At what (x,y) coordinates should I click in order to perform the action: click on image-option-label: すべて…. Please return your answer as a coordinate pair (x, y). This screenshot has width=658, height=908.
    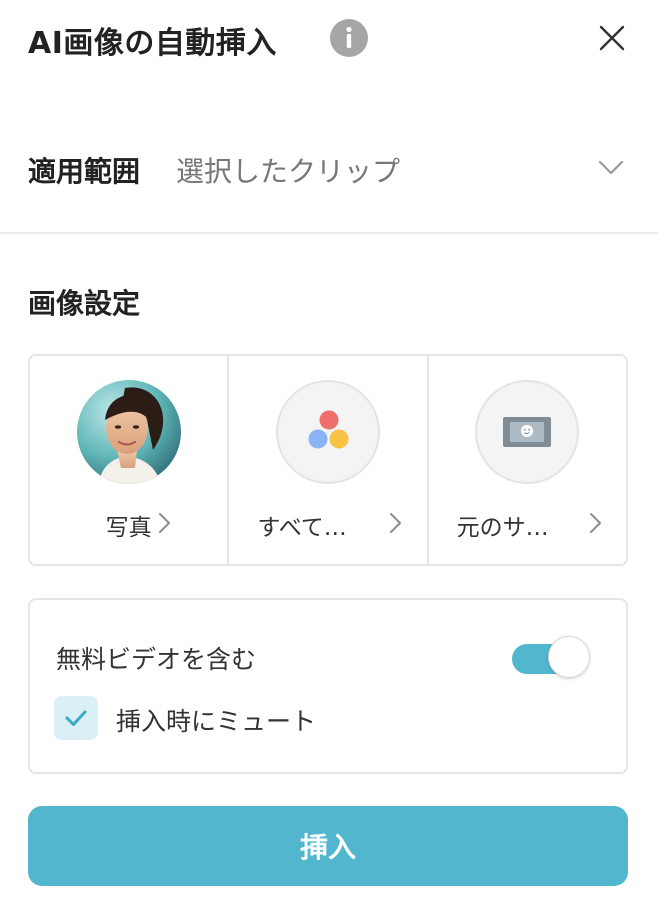
    Looking at the image, I should click on (302, 528).